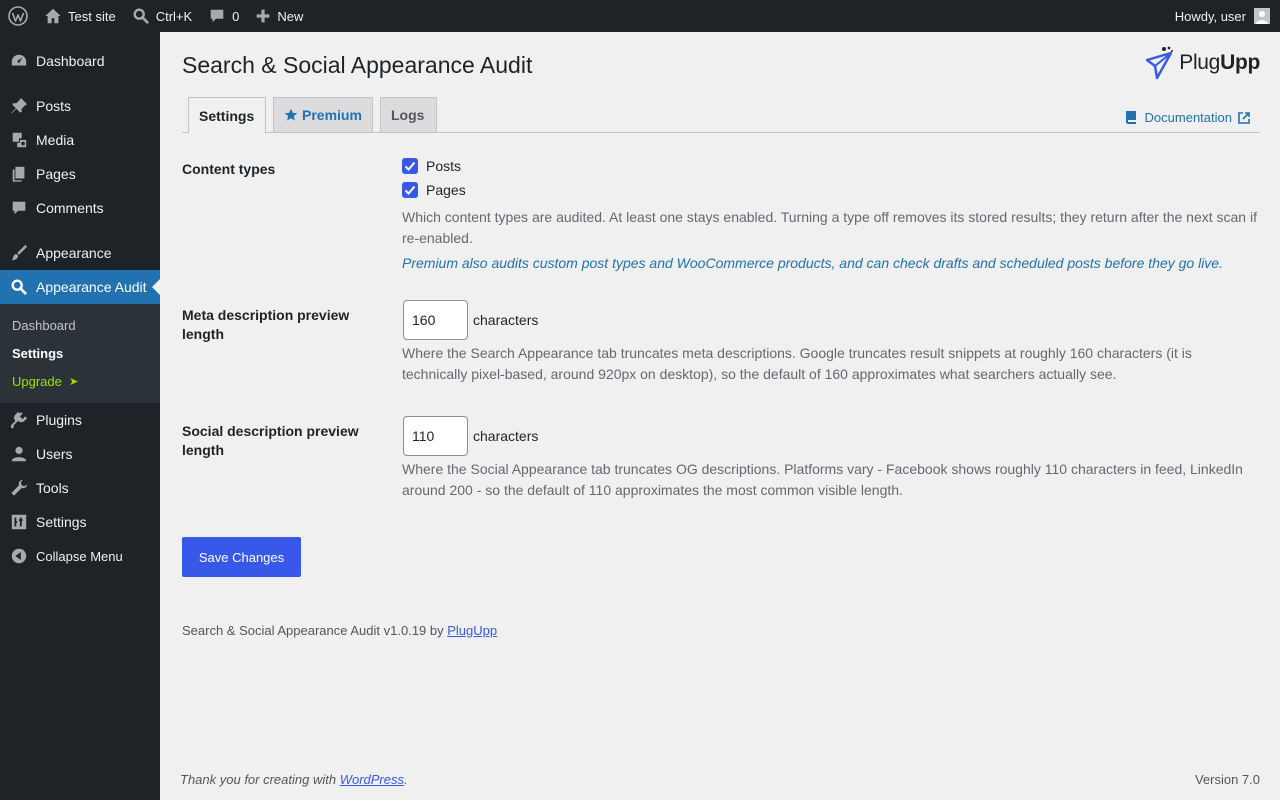  I want to click on external-link-icon, so click(1244, 117).